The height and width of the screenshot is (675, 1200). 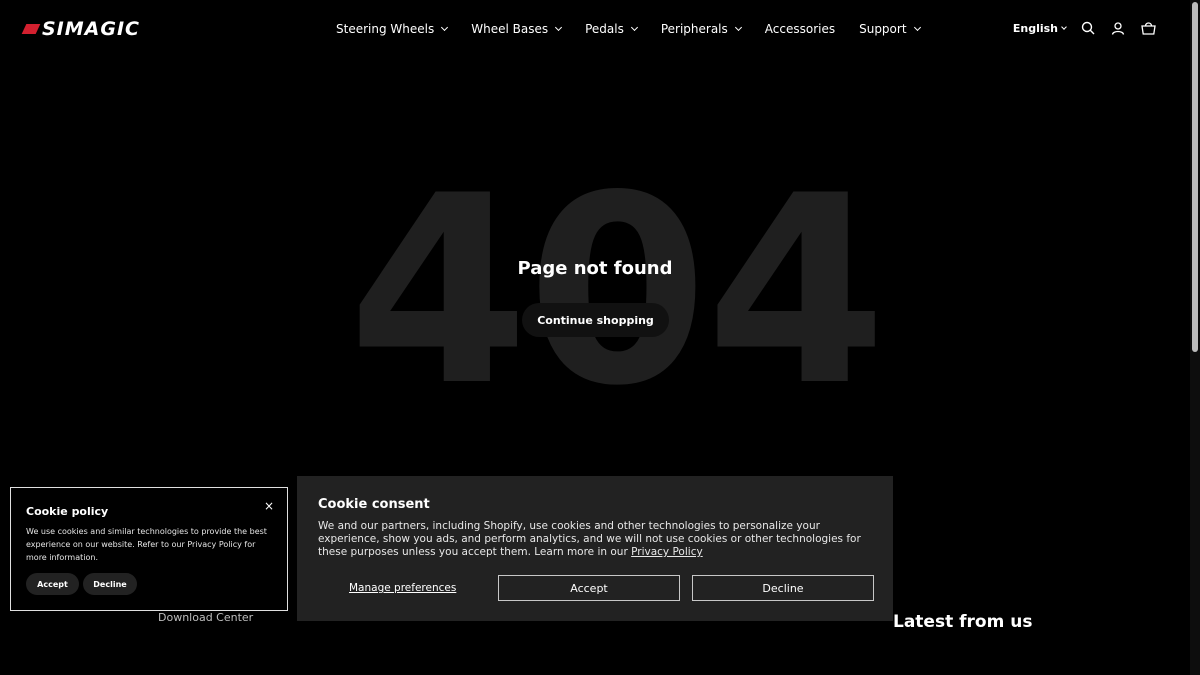 What do you see at coordinates (269, 506) in the screenshot?
I see `close-icon: ×` at bounding box center [269, 506].